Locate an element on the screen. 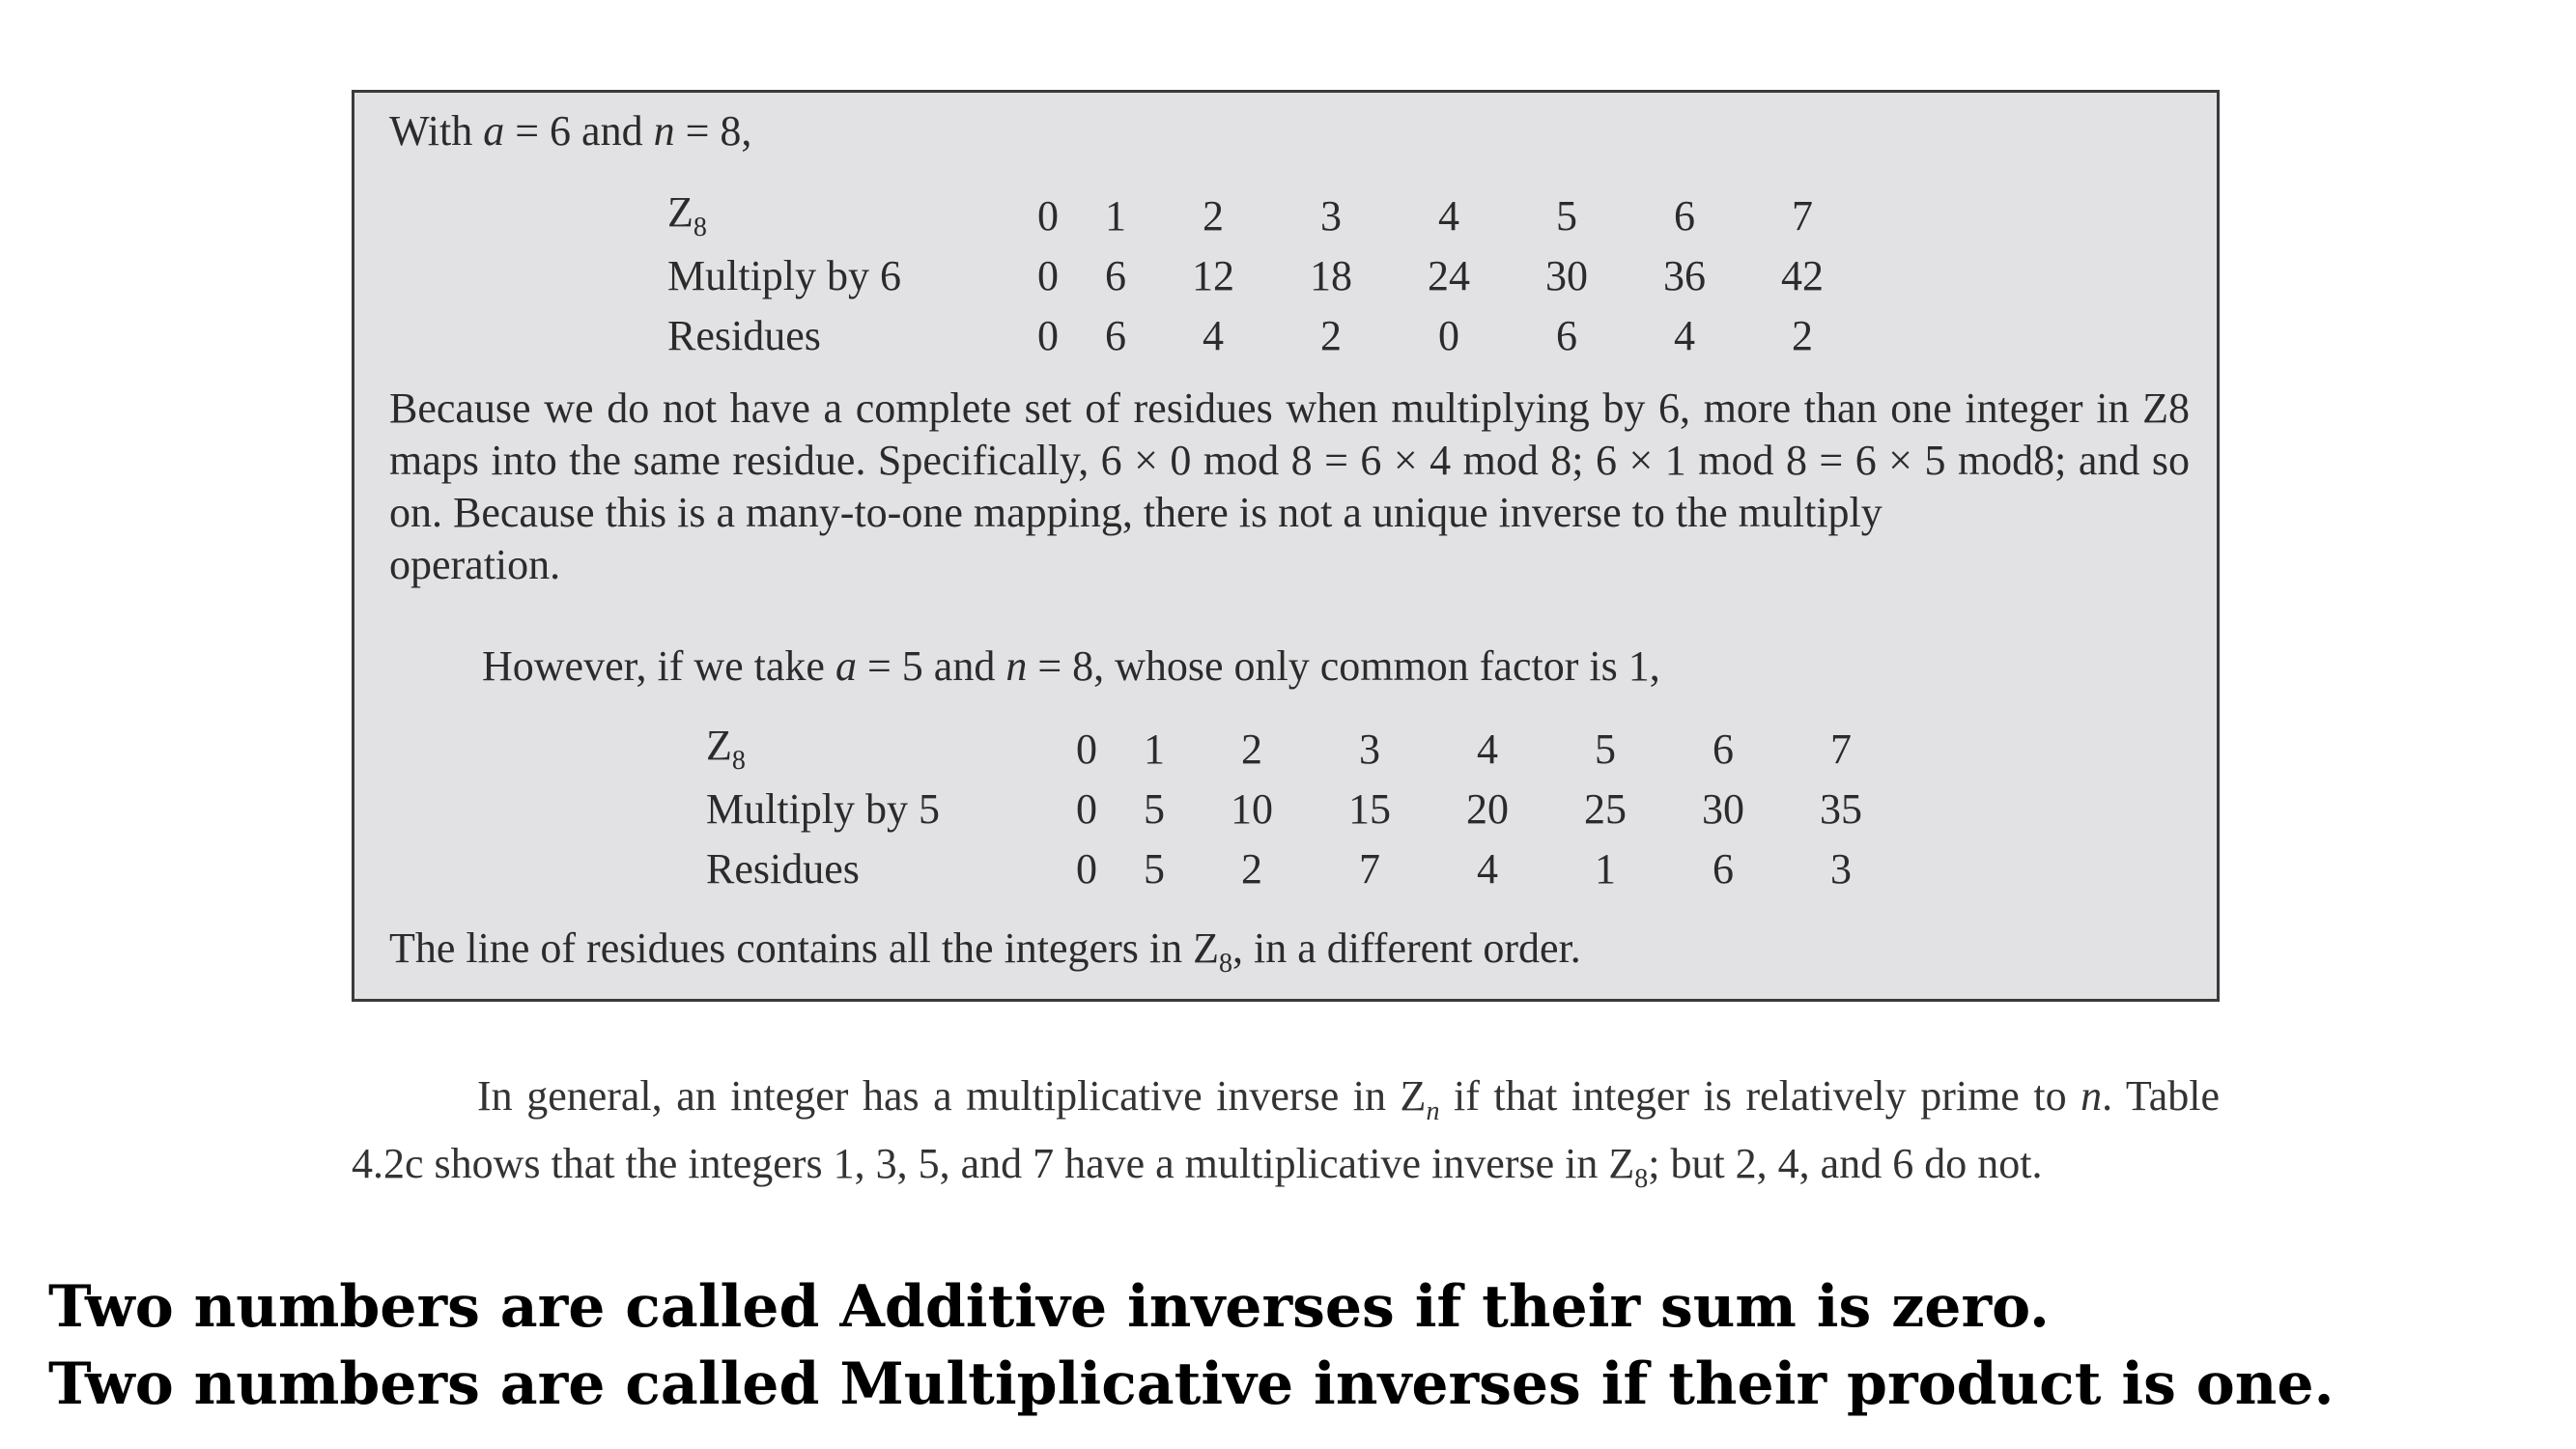 The height and width of the screenshot is (1449, 2576). table-cell: 25 is located at coordinates (1605, 808).